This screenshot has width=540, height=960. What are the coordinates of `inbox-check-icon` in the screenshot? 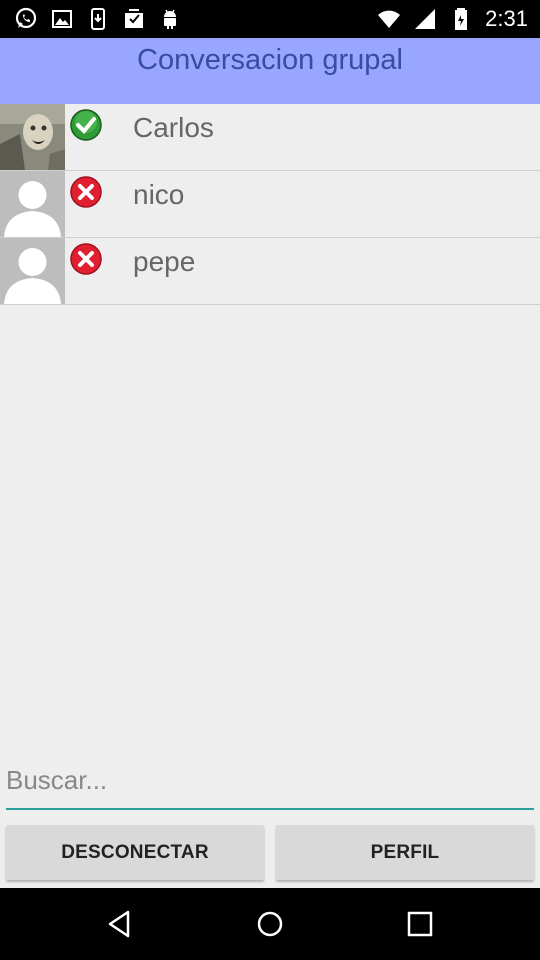 It's located at (134, 18).